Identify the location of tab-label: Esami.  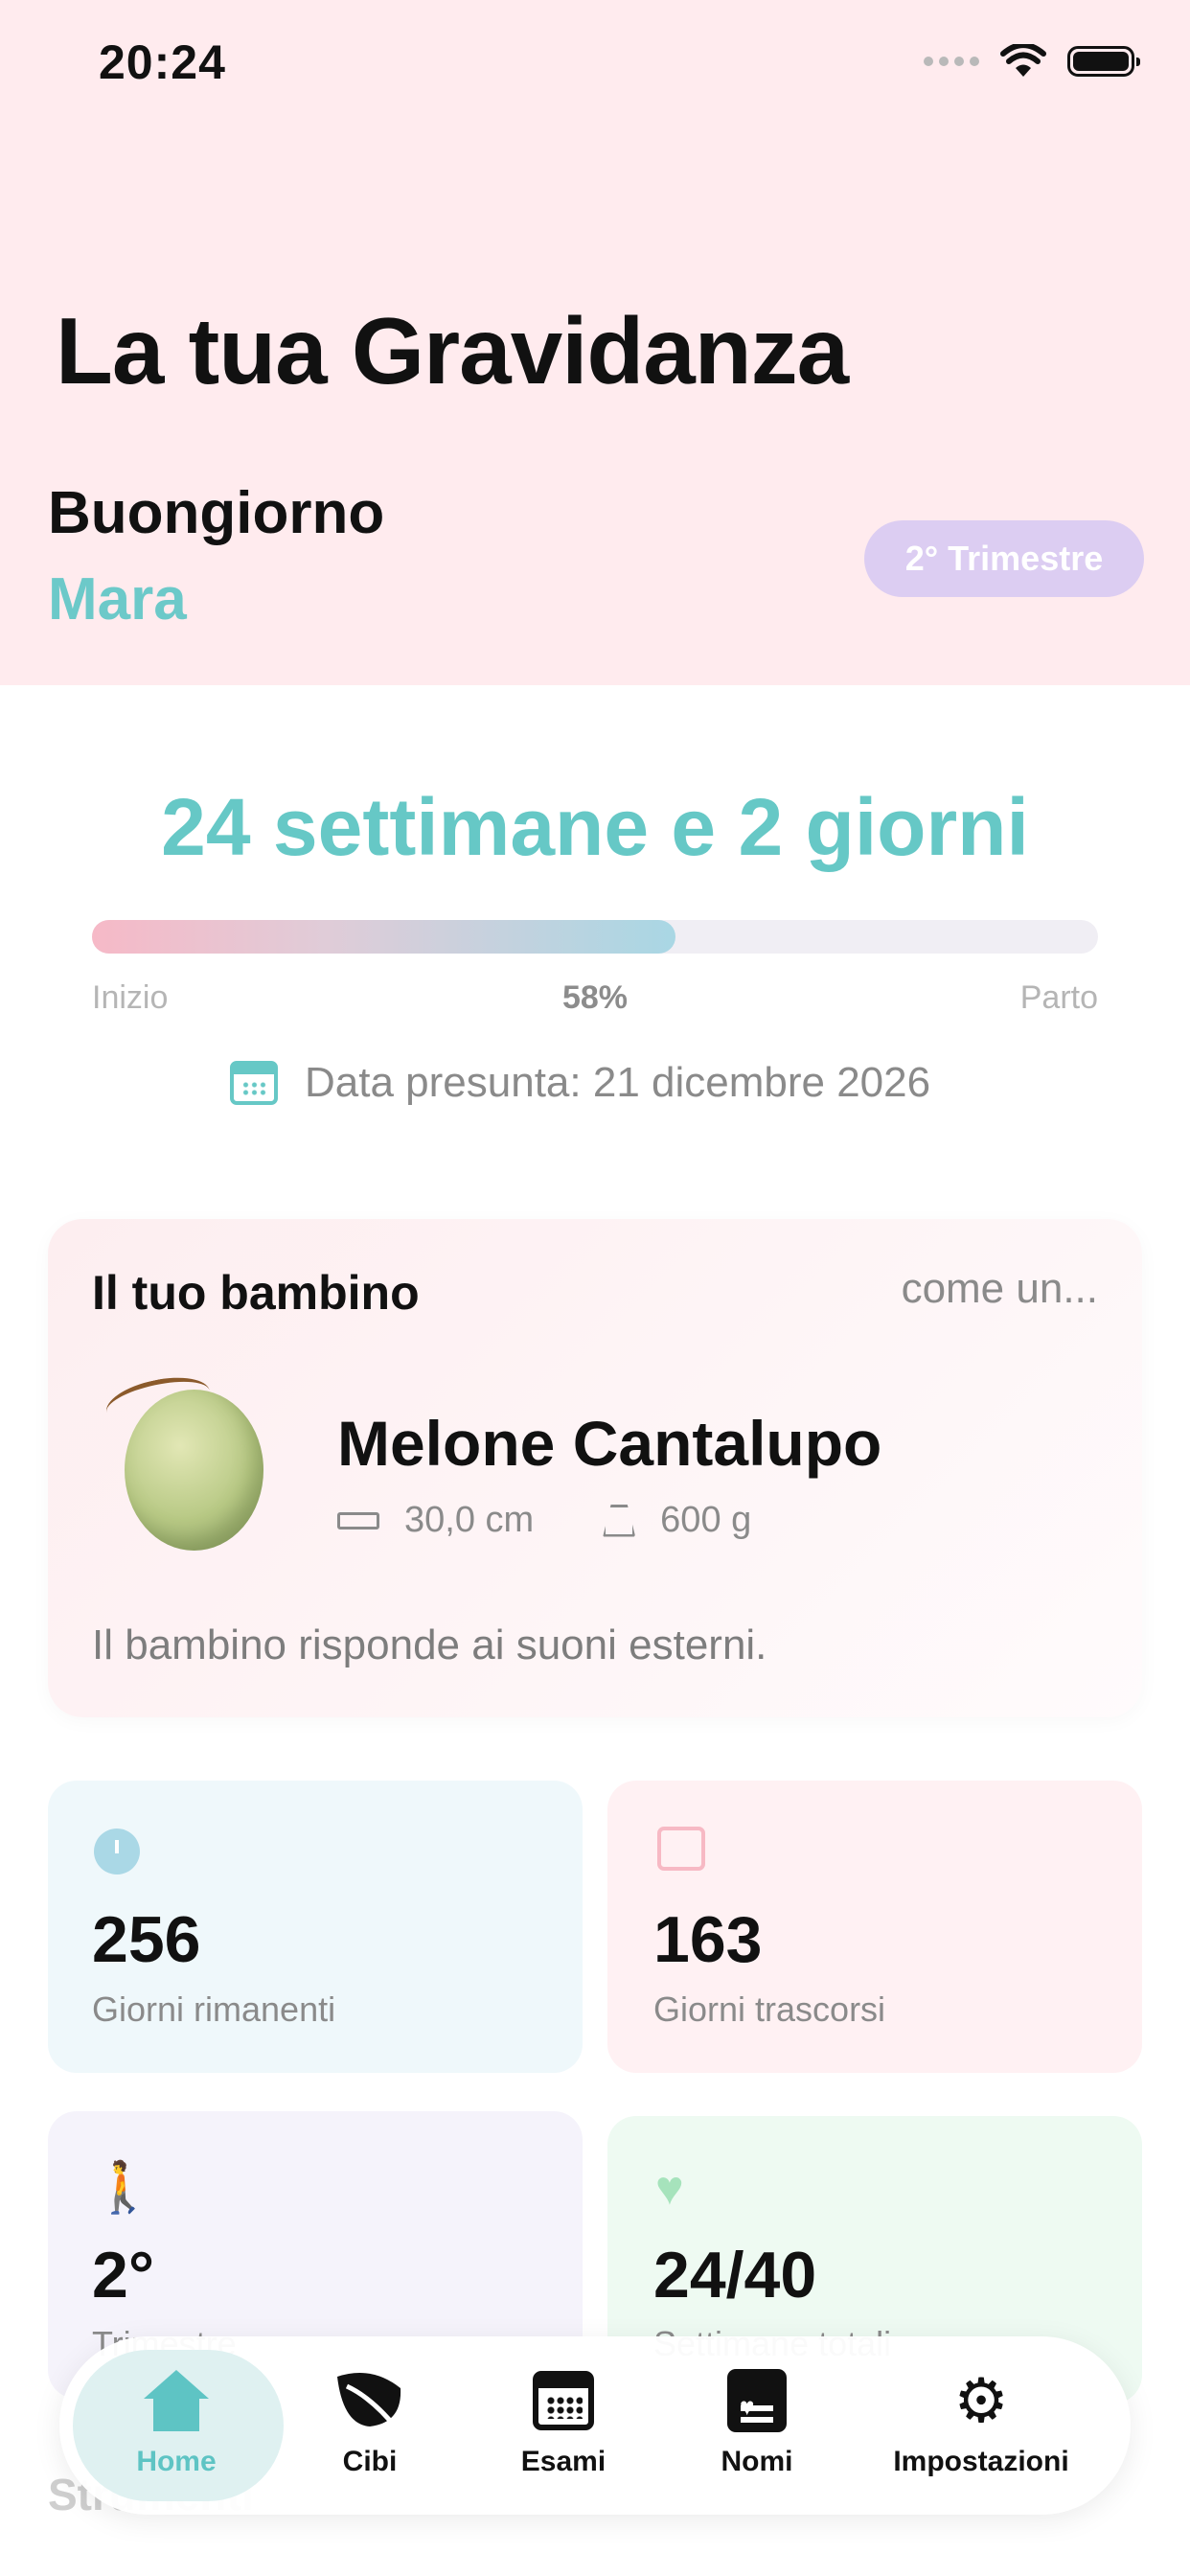
(563, 2461).